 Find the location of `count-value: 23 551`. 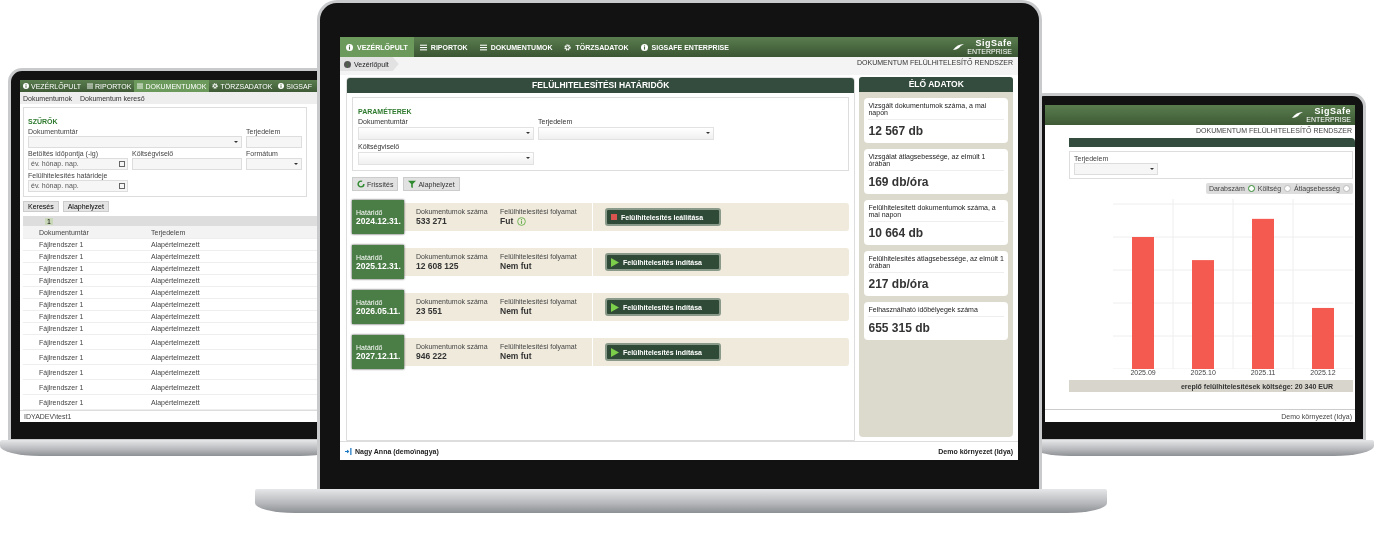

count-value: 23 551 is located at coordinates (429, 311).